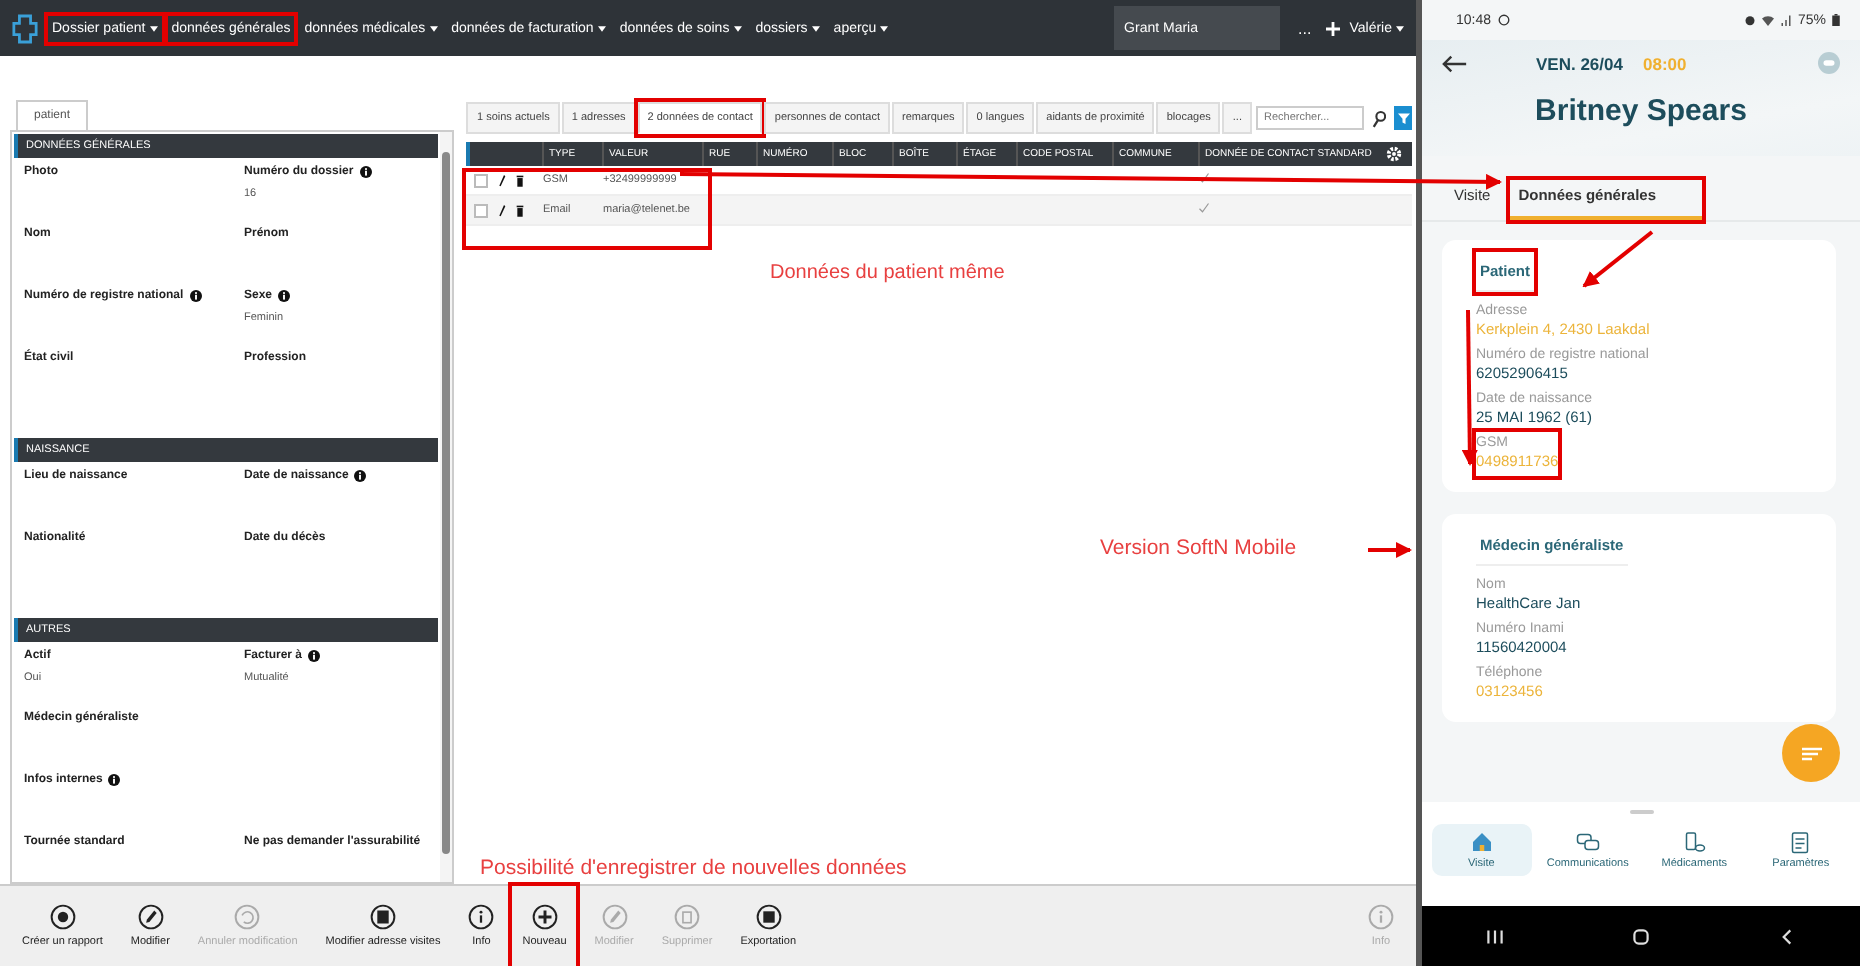 The height and width of the screenshot is (966, 1860). What do you see at coordinates (1665, 63) in the screenshot?
I see `visit-time: 08:00` at bounding box center [1665, 63].